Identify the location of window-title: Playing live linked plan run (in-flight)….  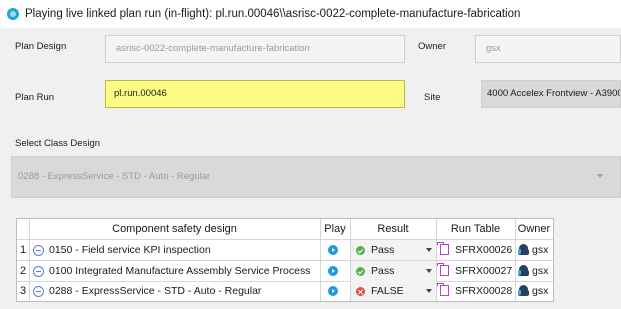
(273, 14).